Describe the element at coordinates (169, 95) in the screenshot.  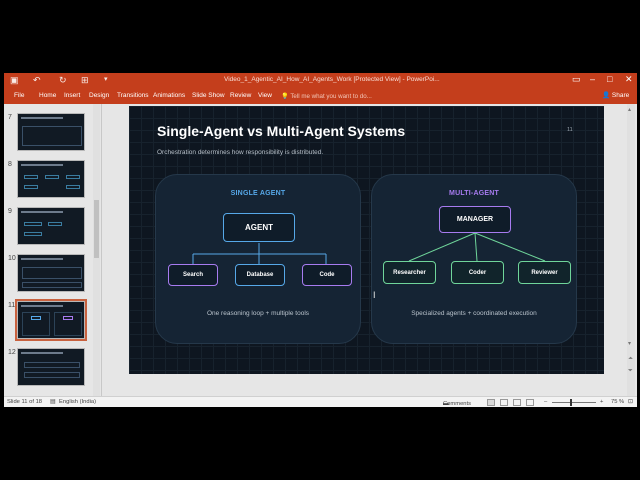
I see `tab-animations: Animations` at that location.